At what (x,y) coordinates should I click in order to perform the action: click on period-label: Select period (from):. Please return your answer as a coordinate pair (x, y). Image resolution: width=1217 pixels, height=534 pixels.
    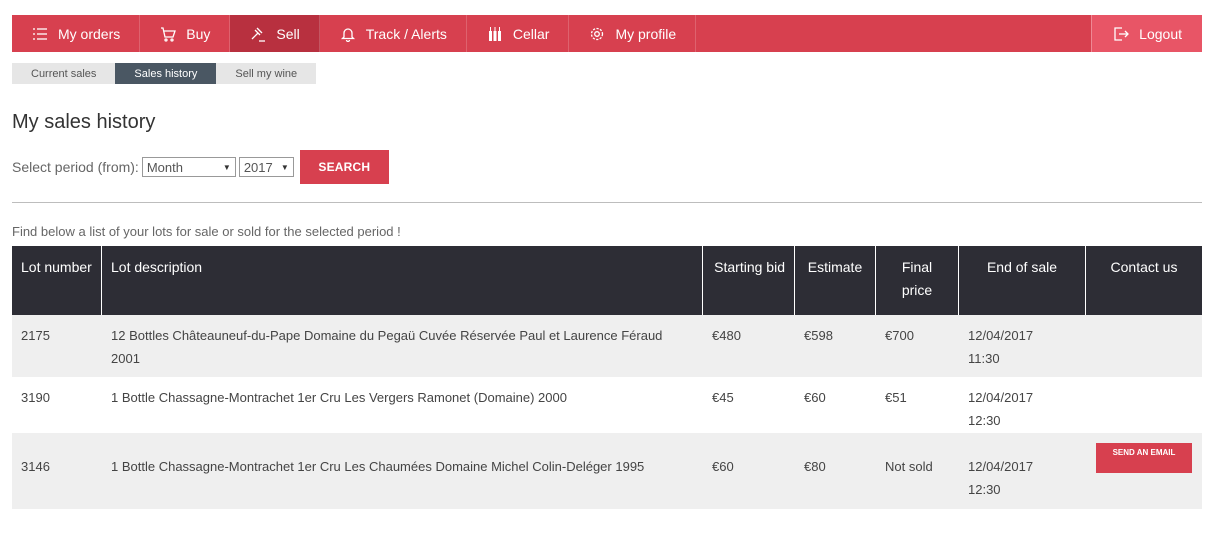
    Looking at the image, I should click on (75, 167).